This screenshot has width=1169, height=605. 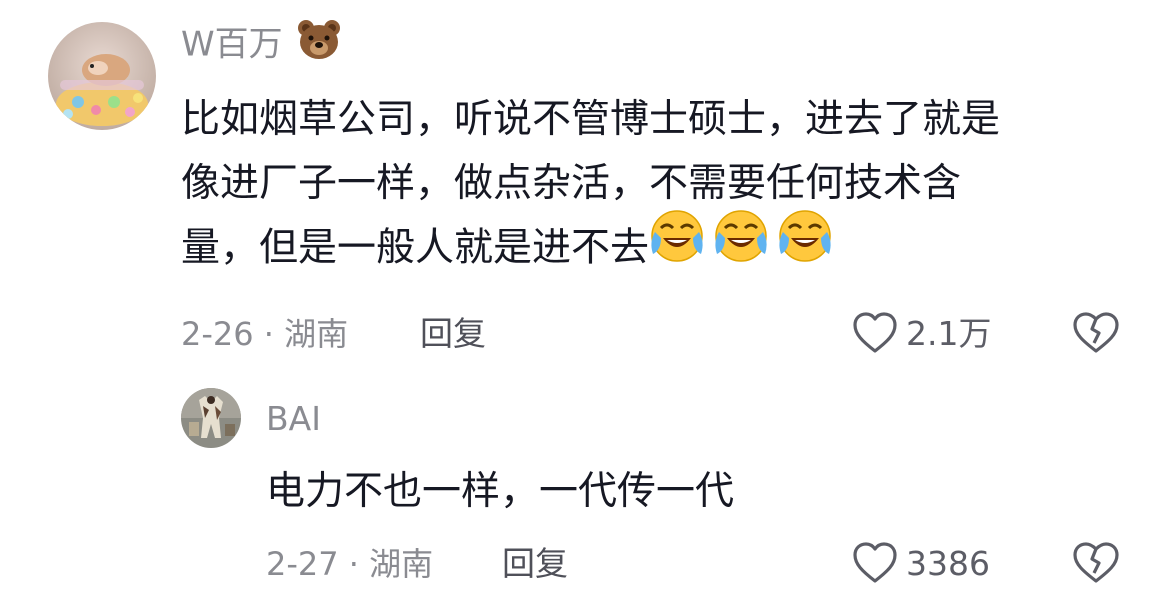 I want to click on author-name: BAI, so click(x=293, y=418).